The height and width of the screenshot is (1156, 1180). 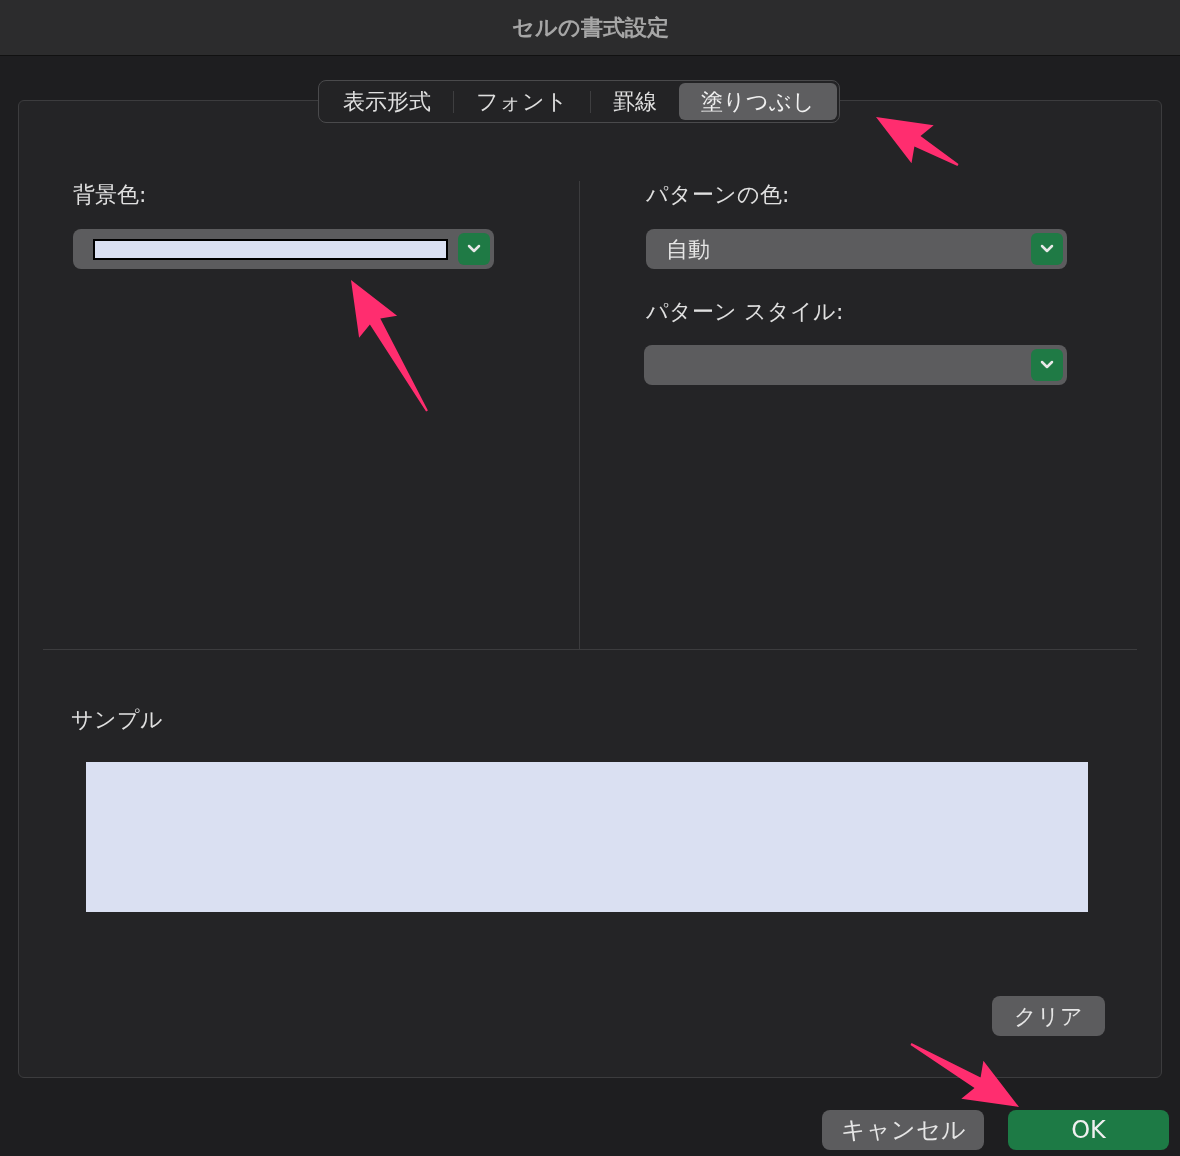 I want to click on sample-label: サンプル, so click(x=117, y=720).